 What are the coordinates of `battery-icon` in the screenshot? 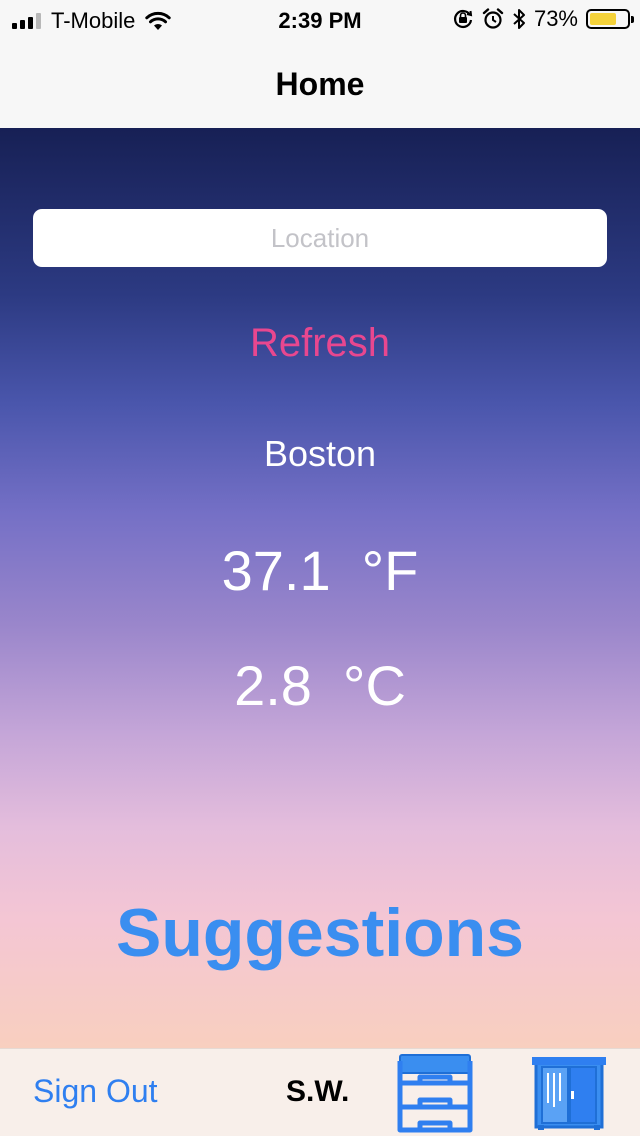 It's located at (610, 19).